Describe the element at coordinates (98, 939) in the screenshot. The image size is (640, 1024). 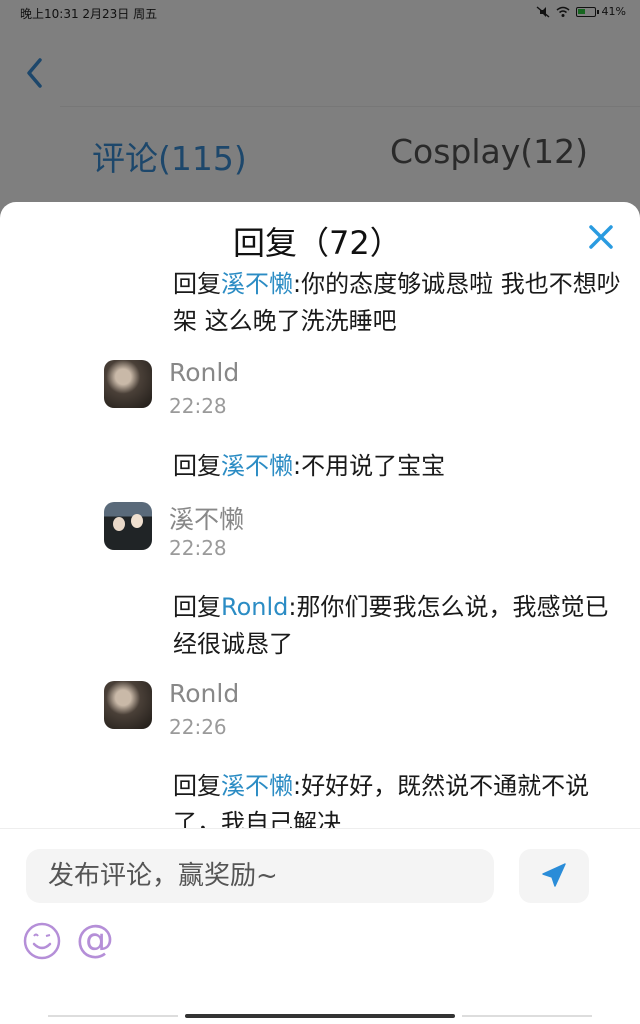
I see `at-icon: @` at that location.